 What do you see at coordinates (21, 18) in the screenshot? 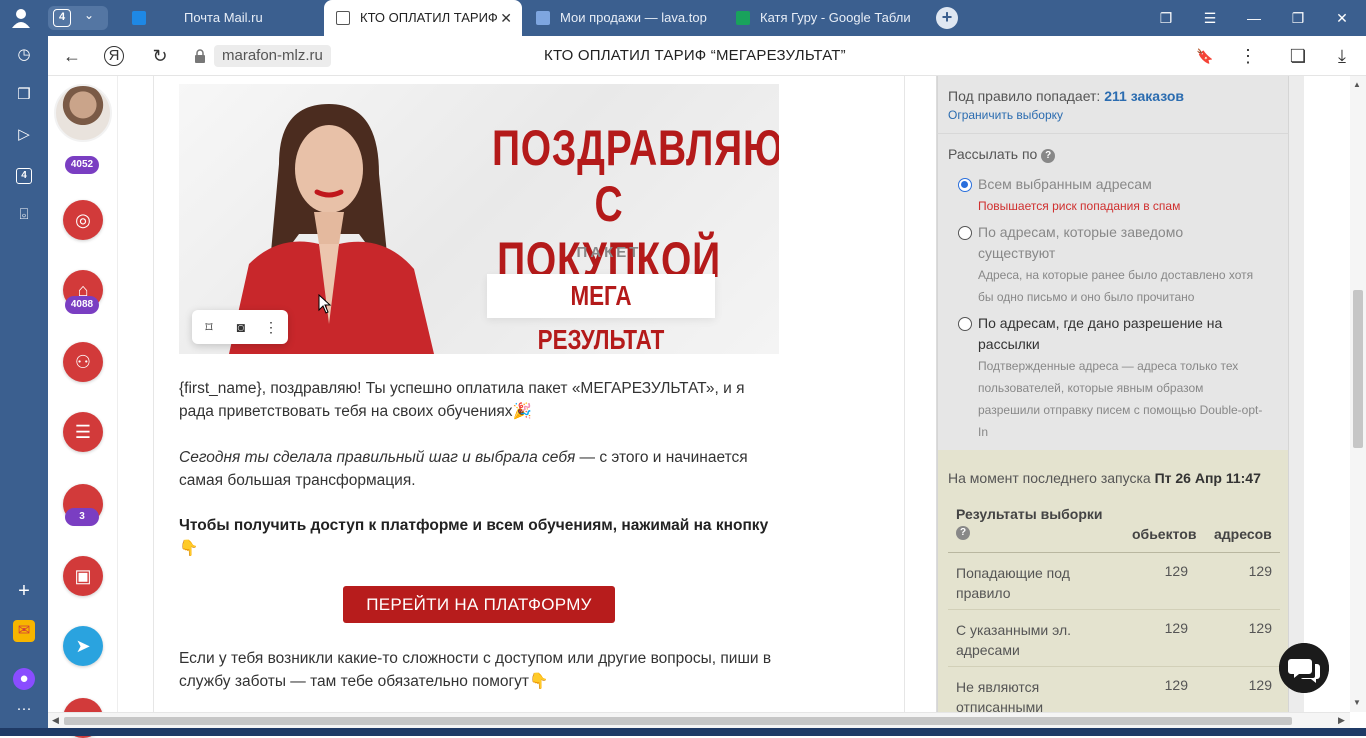
I see `profile-icon` at bounding box center [21, 18].